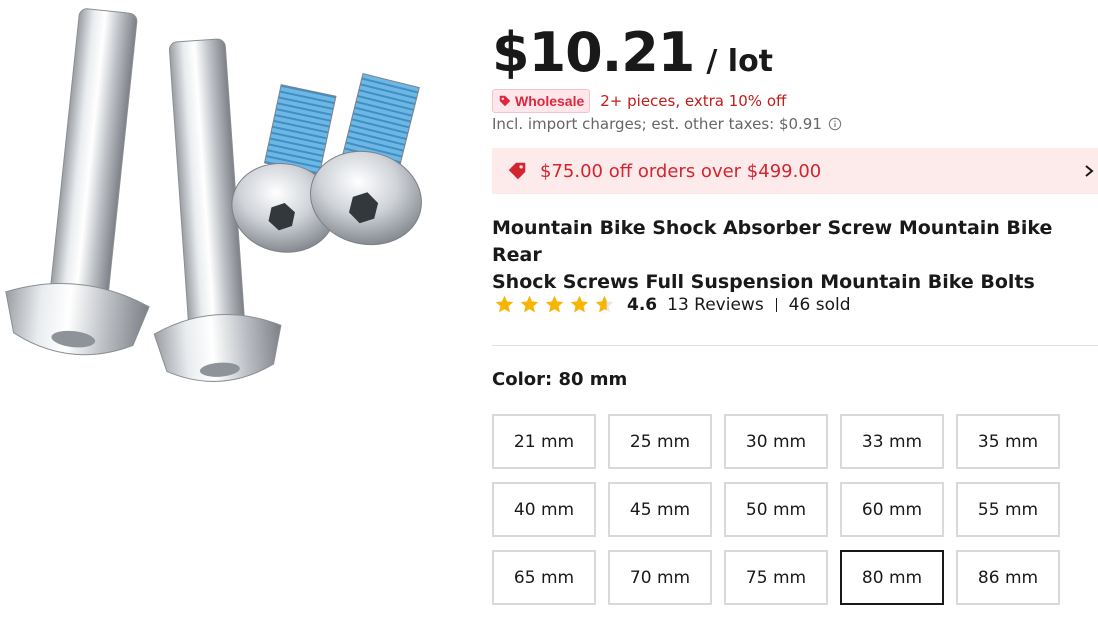 The height and width of the screenshot is (629, 1098). I want to click on separator, so click(776, 304).